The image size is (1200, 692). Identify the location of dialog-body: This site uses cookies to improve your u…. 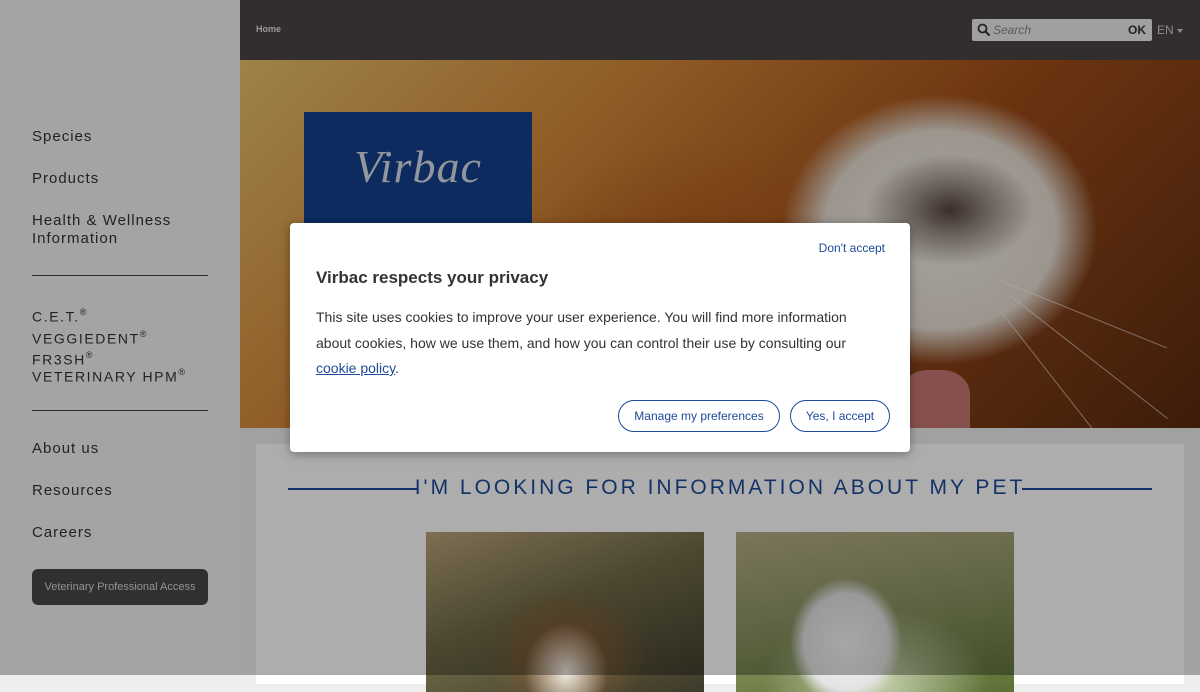
(596, 343).